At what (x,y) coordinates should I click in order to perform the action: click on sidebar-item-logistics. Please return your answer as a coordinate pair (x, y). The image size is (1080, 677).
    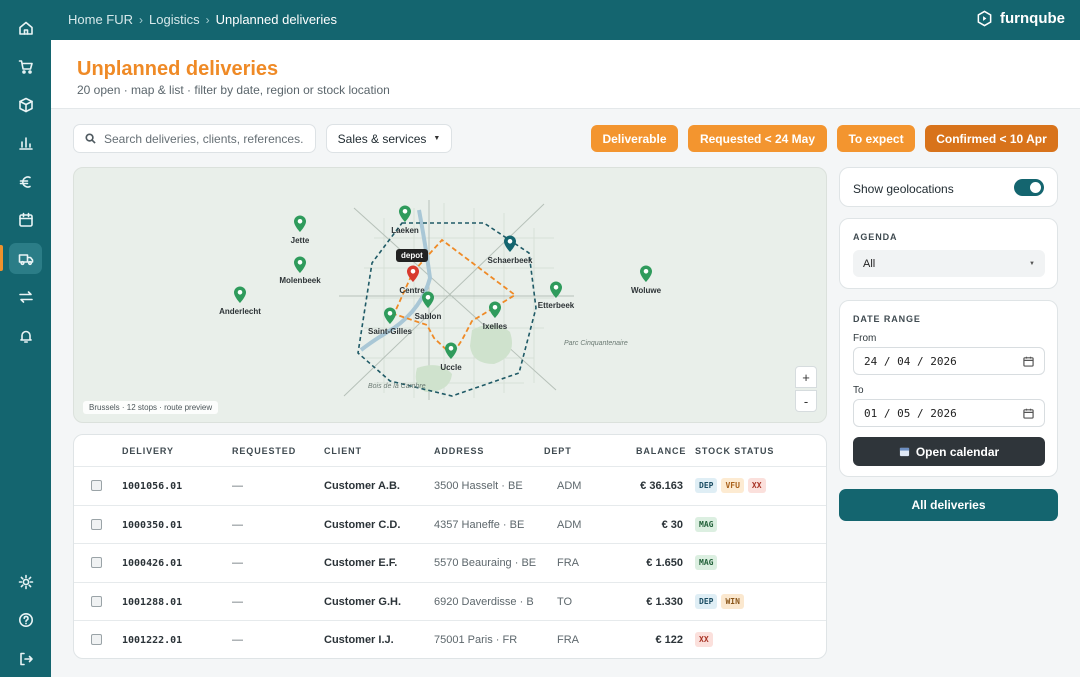
    Looking at the image, I should click on (25, 258).